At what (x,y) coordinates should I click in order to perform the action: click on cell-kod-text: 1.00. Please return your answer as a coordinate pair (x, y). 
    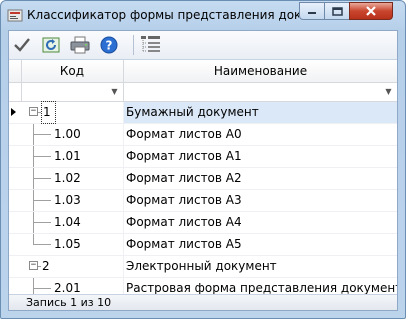
    Looking at the image, I should click on (67, 134).